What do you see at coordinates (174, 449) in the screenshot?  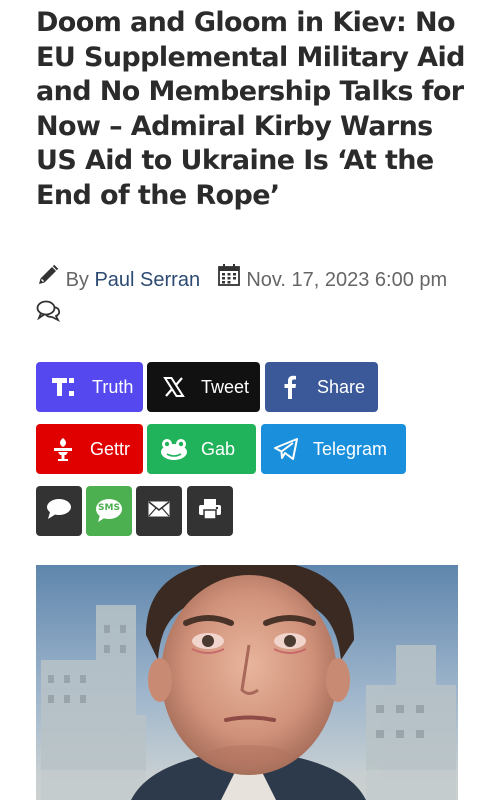 I see `gab-frog-icon` at bounding box center [174, 449].